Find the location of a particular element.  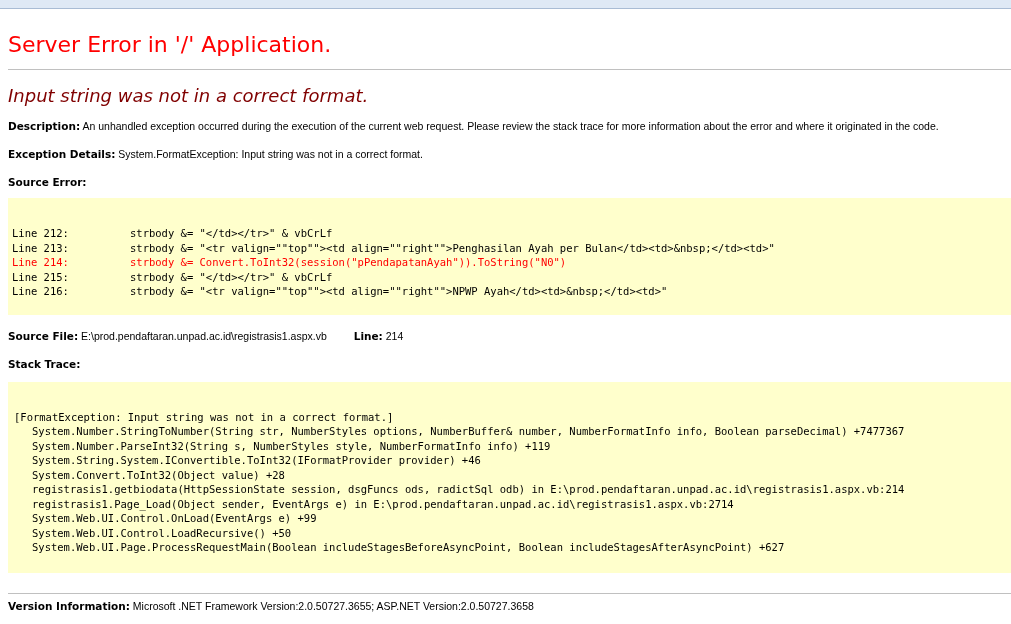

stack-frame: System.String.System.IConvertible.ToInt32(IFormatProvider provider) +46 is located at coordinates (512, 460).